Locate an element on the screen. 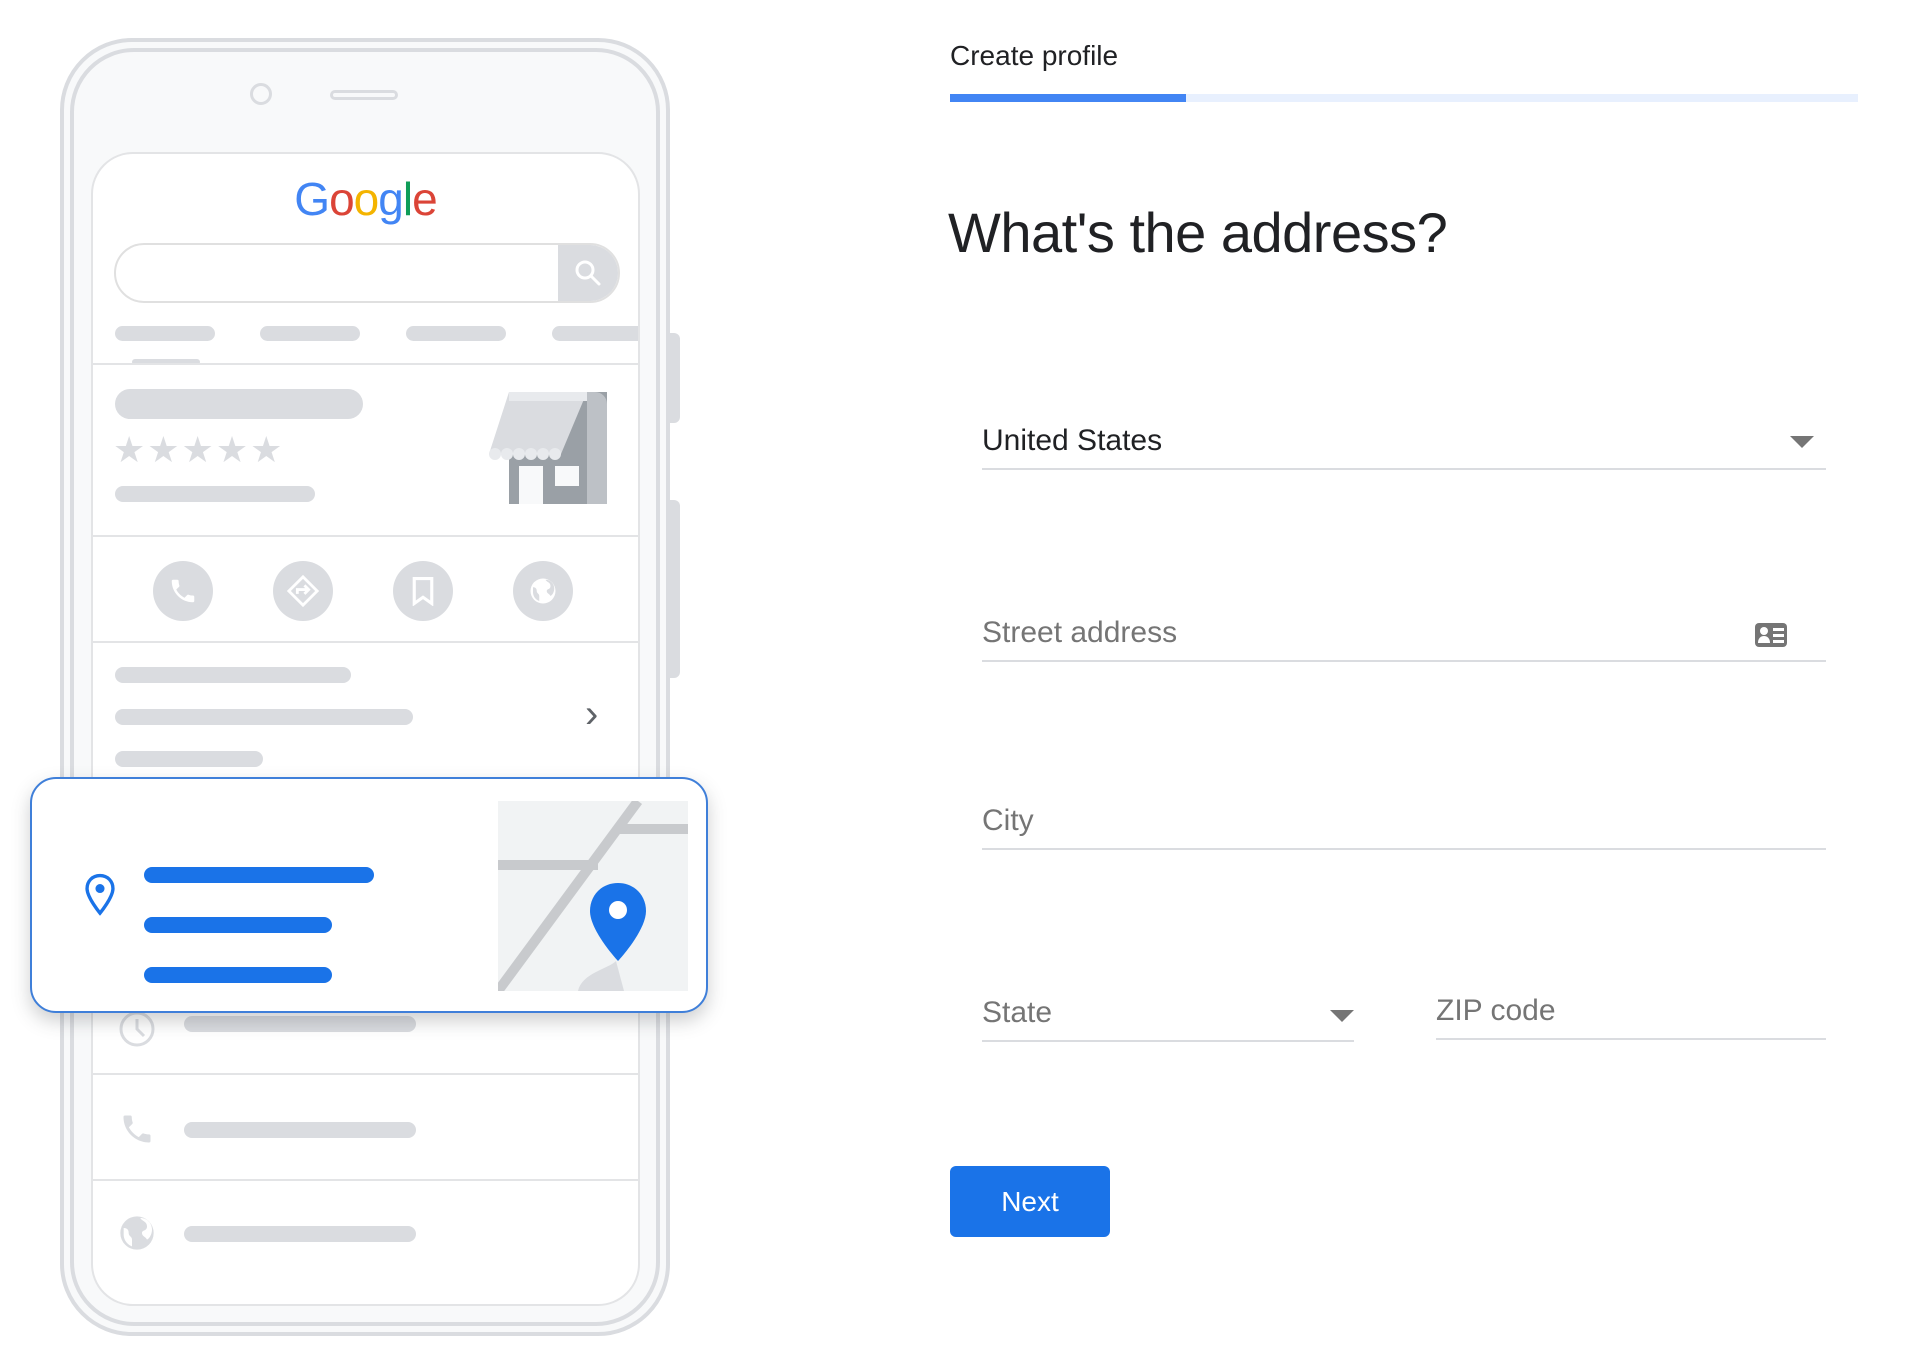  directions-icon is located at coordinates (303, 591).